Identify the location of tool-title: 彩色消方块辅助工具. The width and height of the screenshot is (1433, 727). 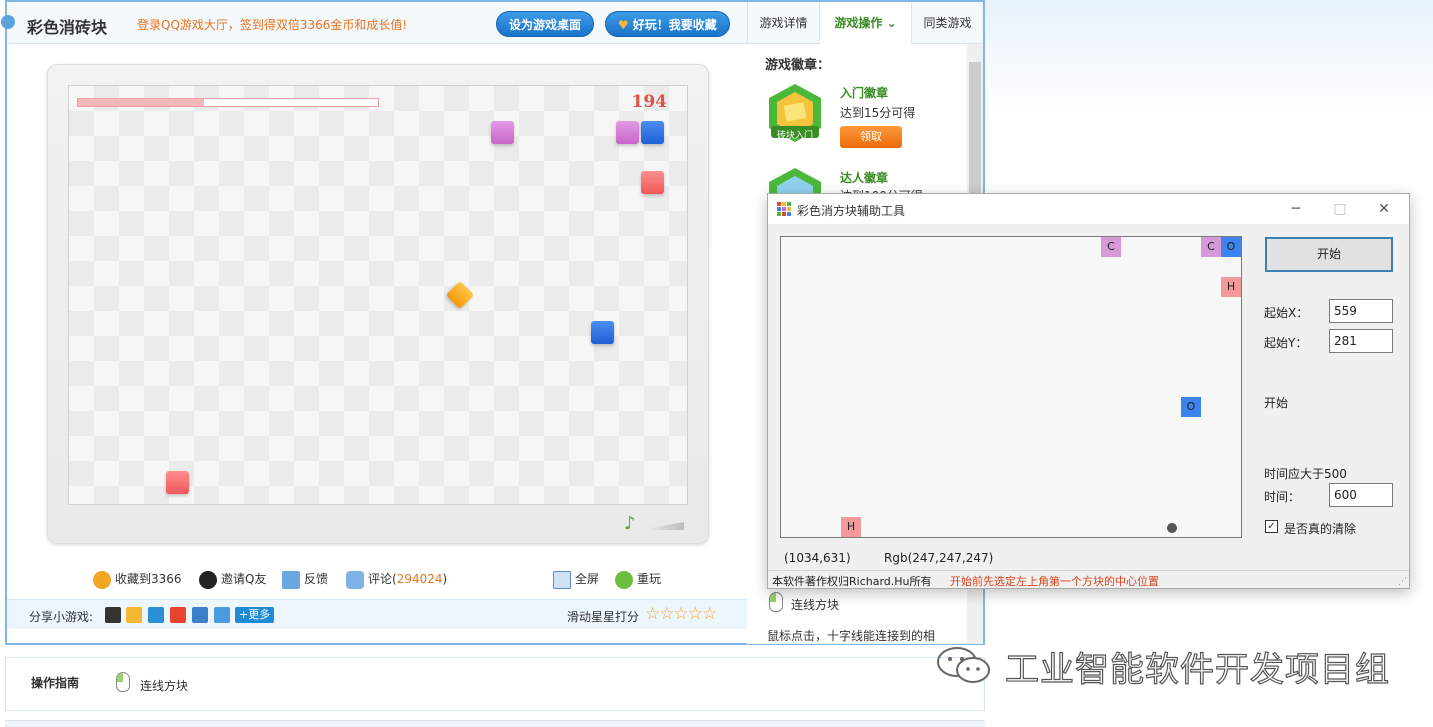
(851, 211).